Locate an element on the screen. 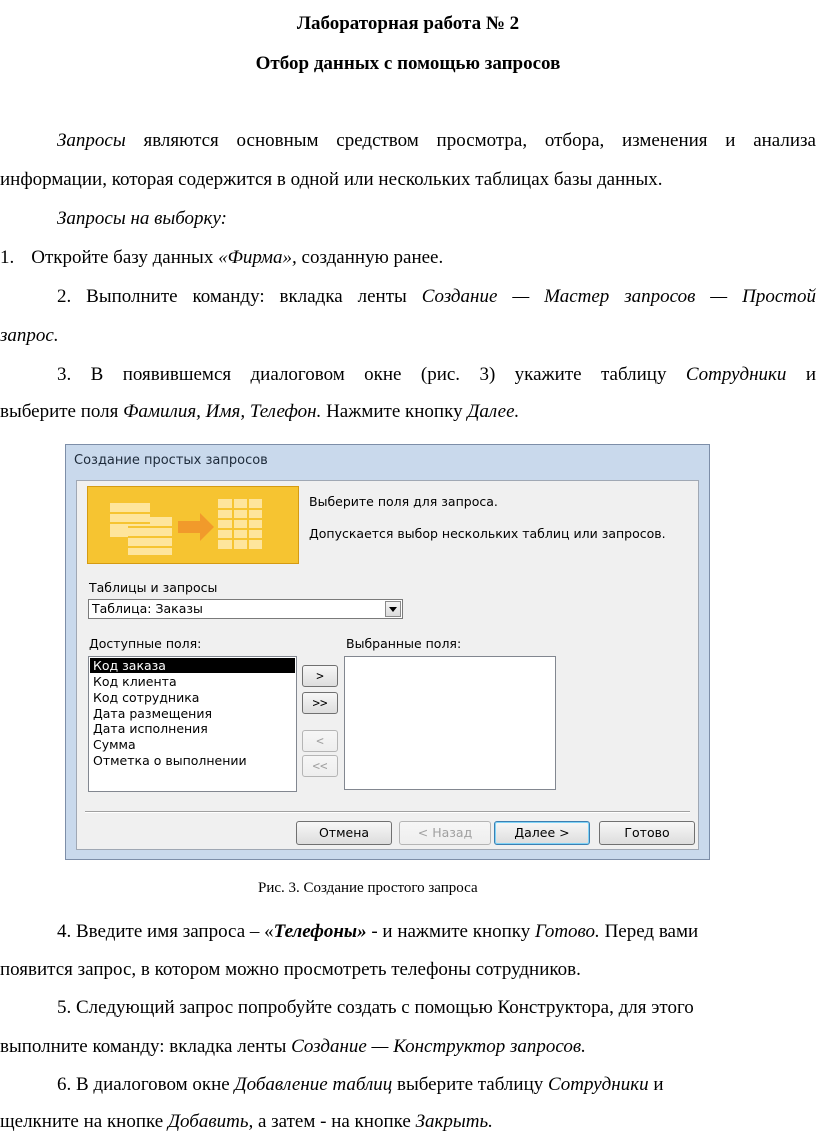  selected-fields-list is located at coordinates (450, 723).